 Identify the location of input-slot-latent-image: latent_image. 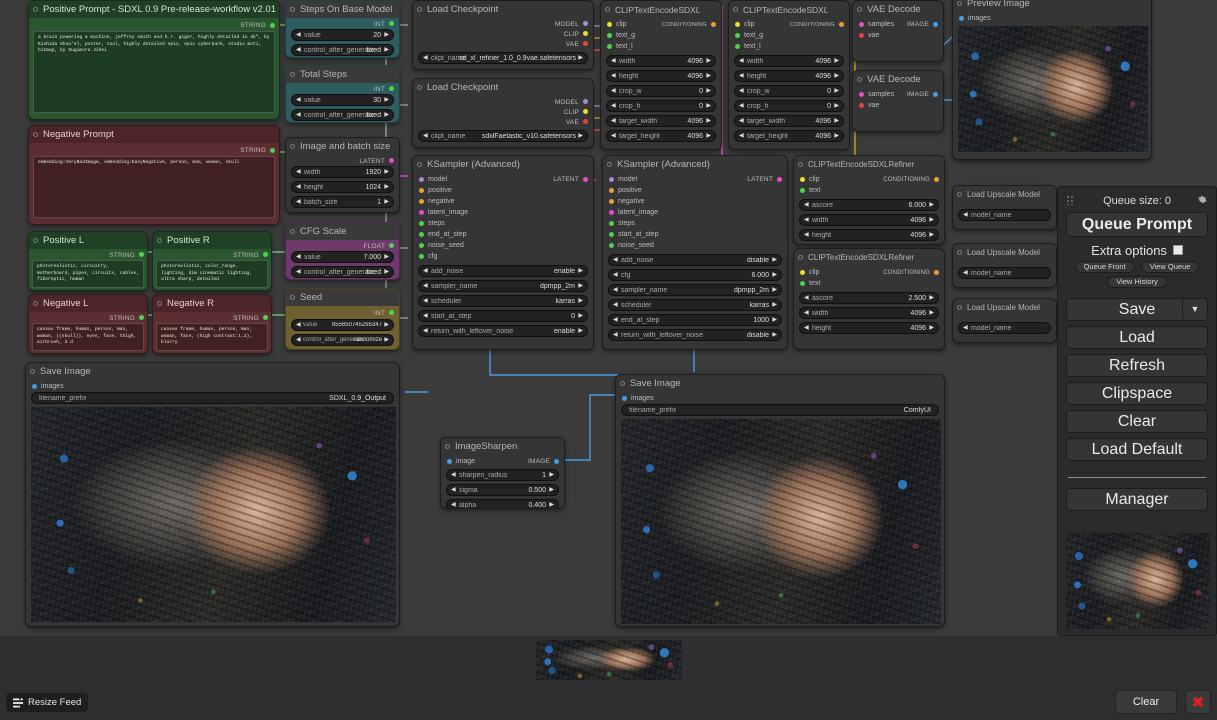
(503, 212).